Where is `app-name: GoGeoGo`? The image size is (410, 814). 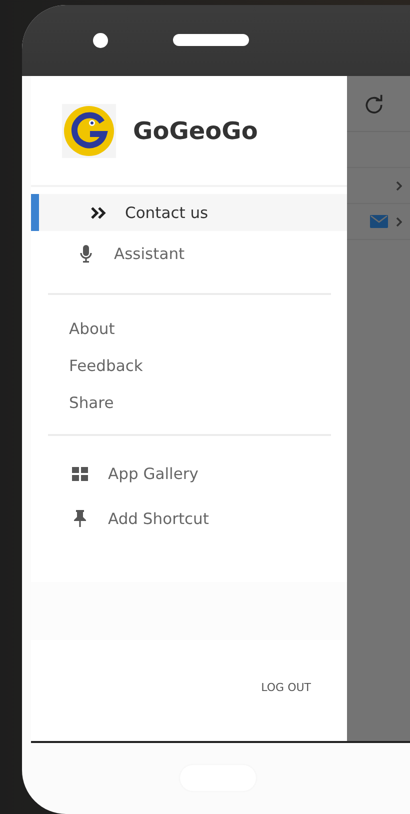
app-name: GoGeoGo is located at coordinates (195, 130).